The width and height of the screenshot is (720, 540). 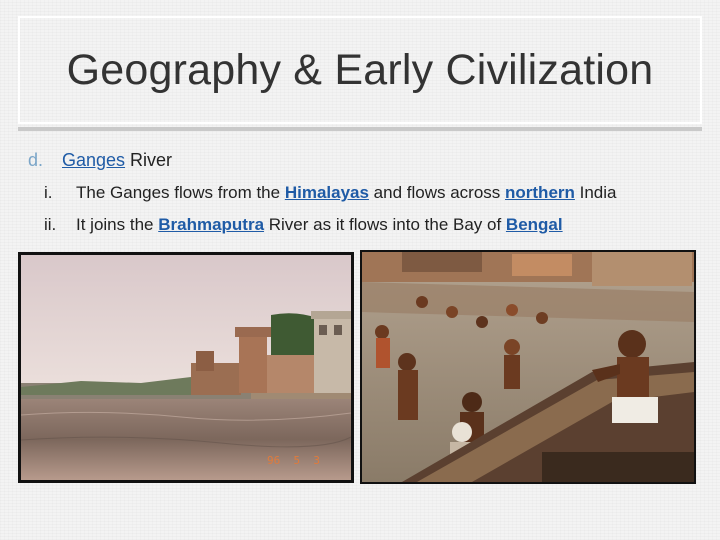 What do you see at coordinates (149, 160) in the screenshot?
I see `heading-rest: River` at bounding box center [149, 160].